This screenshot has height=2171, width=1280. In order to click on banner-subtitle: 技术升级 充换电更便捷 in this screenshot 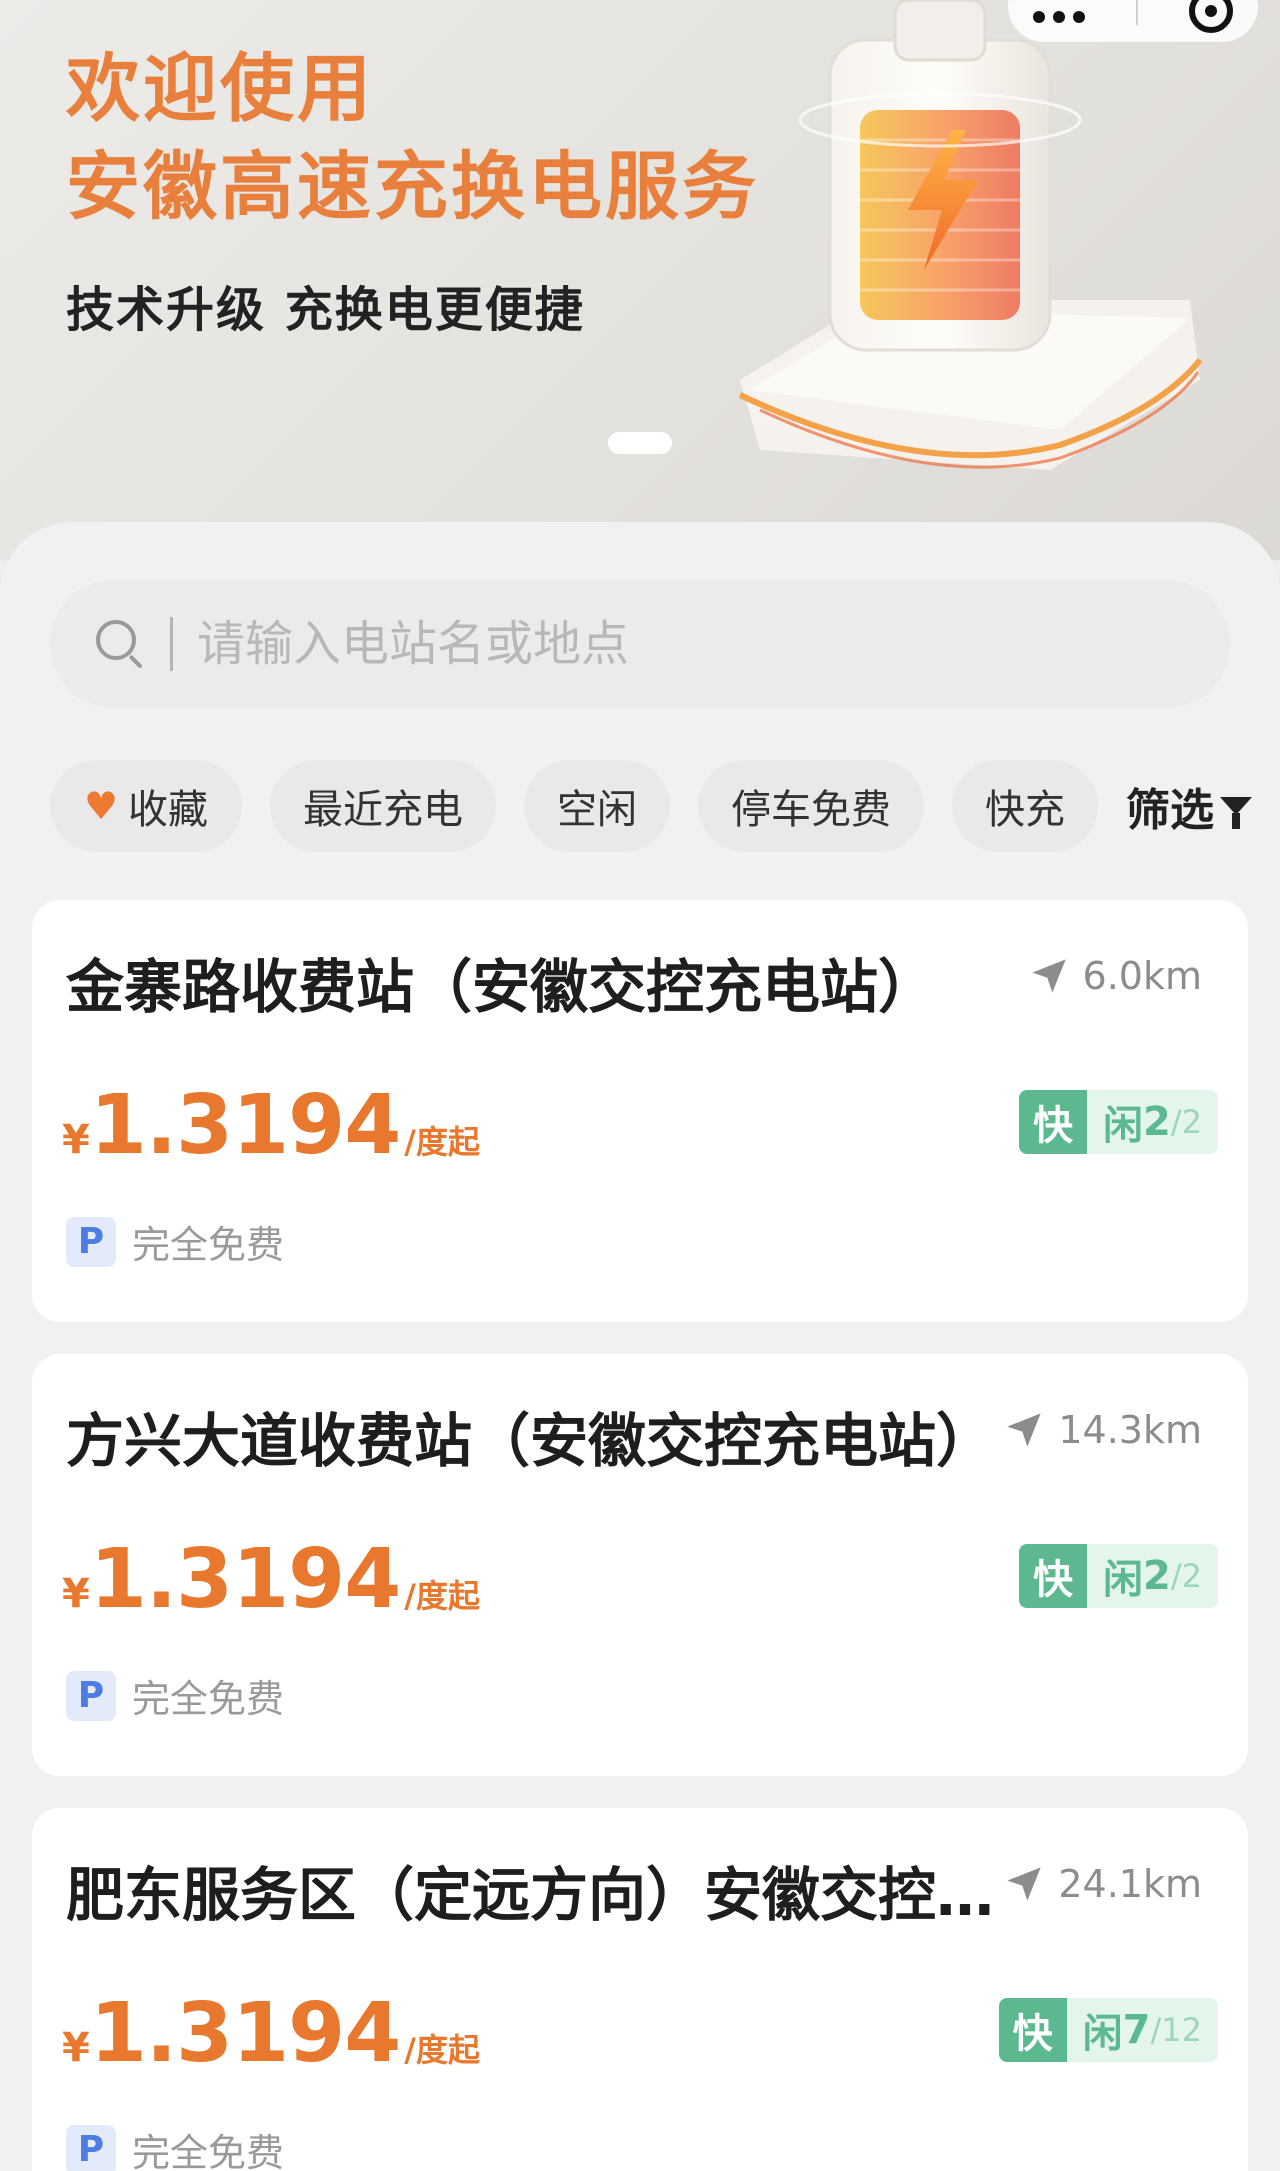, I will do `click(325, 310)`.